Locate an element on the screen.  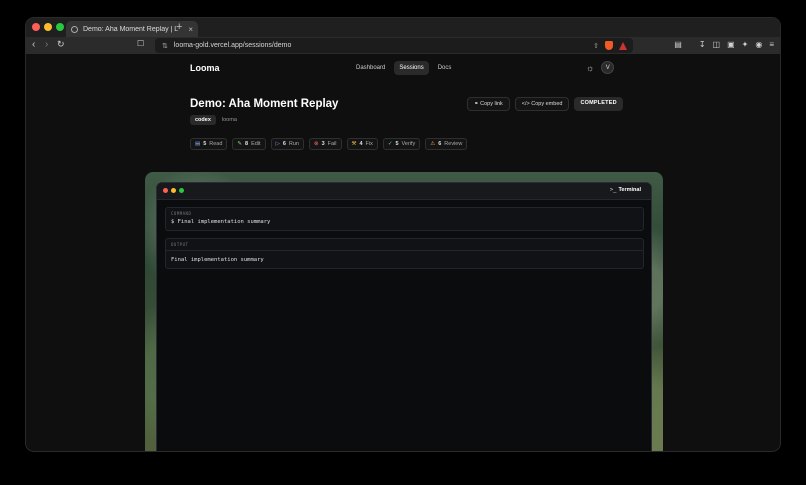
tab-title: Demo: Aha Moment Replay | L is located at coordinates (131, 29).